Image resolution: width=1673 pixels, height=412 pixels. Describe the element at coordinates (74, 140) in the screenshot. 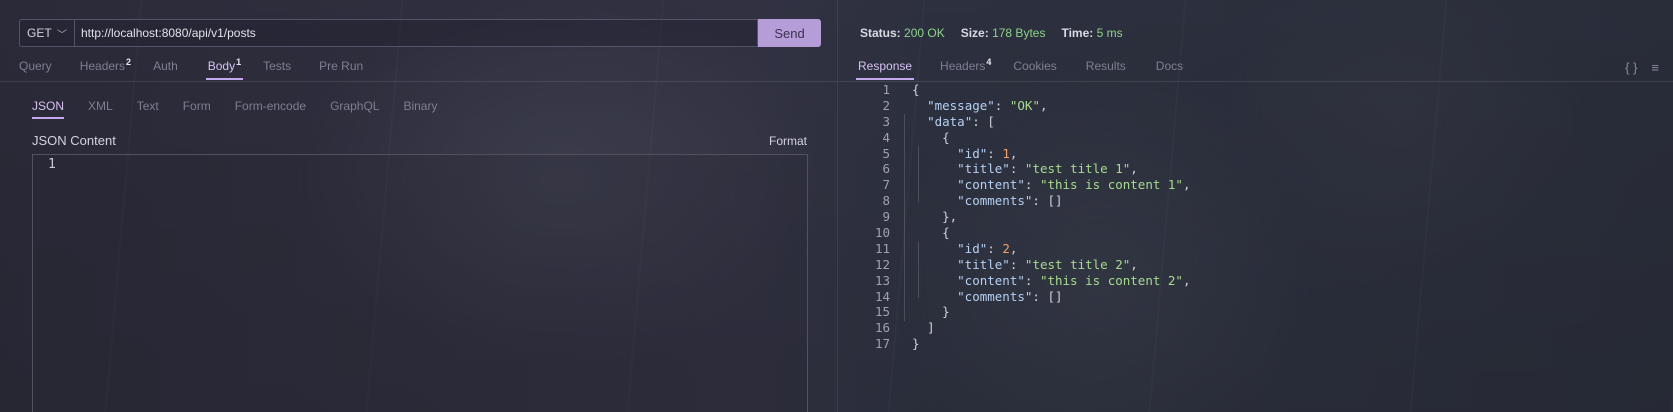

I see `json-content-label: JSON Content` at that location.